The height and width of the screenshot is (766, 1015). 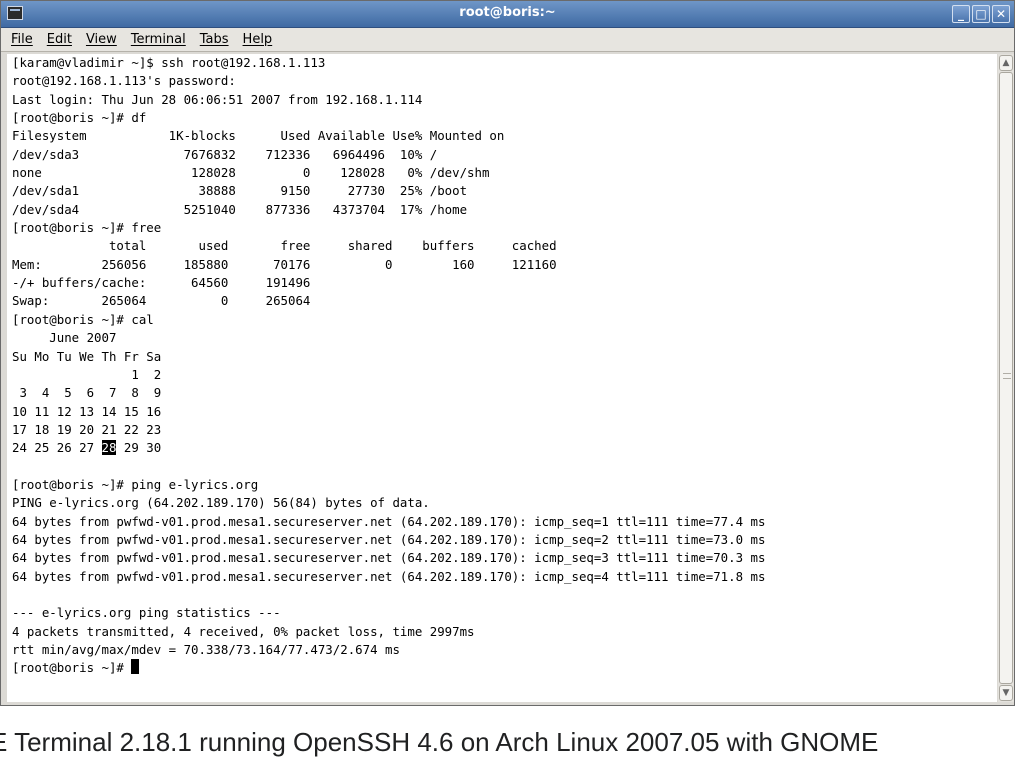 I want to click on title-bar: root@boris:~ _ □ ✕, so click(x=507, y=14).